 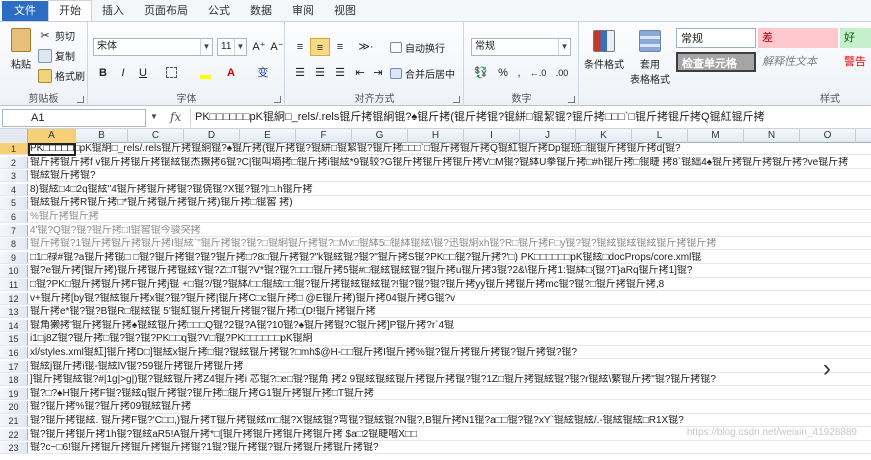 I want to click on bold-button: B, so click(x=103, y=73).